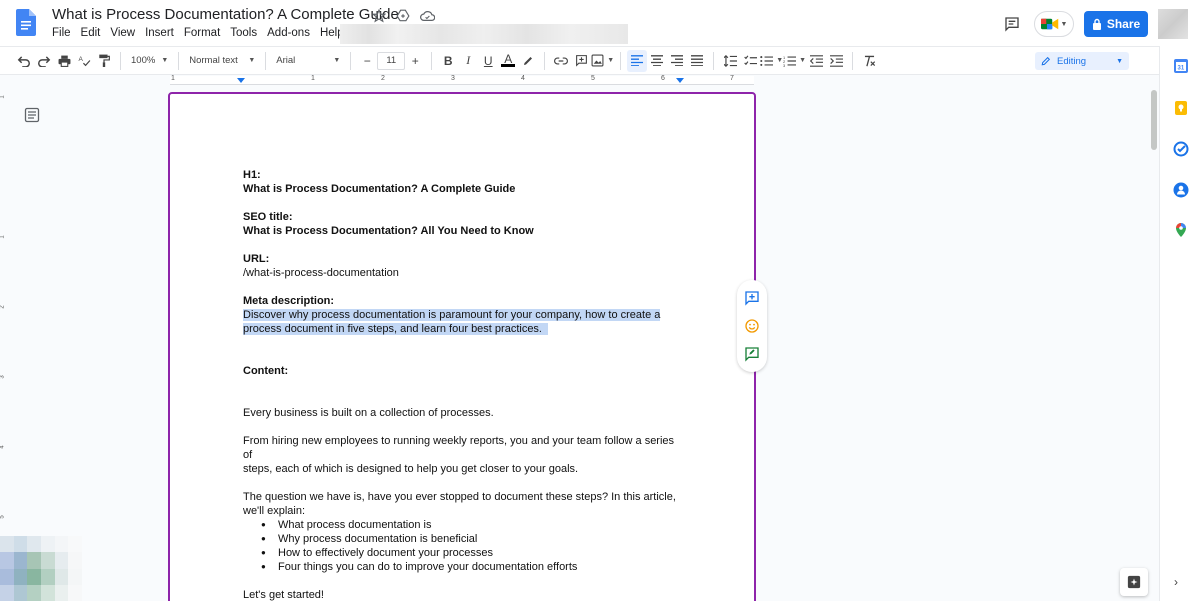  Describe the element at coordinates (637, 60) in the screenshot. I see `align-left-icon` at that location.